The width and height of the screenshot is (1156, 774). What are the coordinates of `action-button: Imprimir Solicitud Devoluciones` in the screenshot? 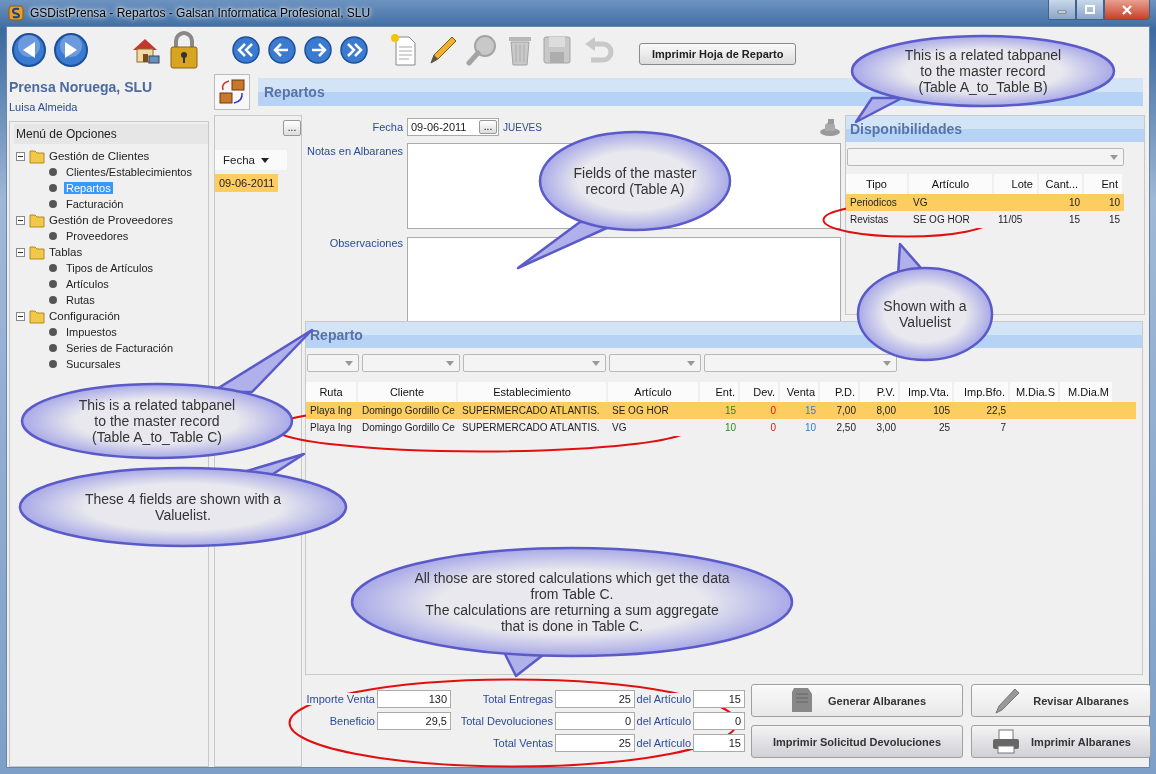 It's located at (857, 741).